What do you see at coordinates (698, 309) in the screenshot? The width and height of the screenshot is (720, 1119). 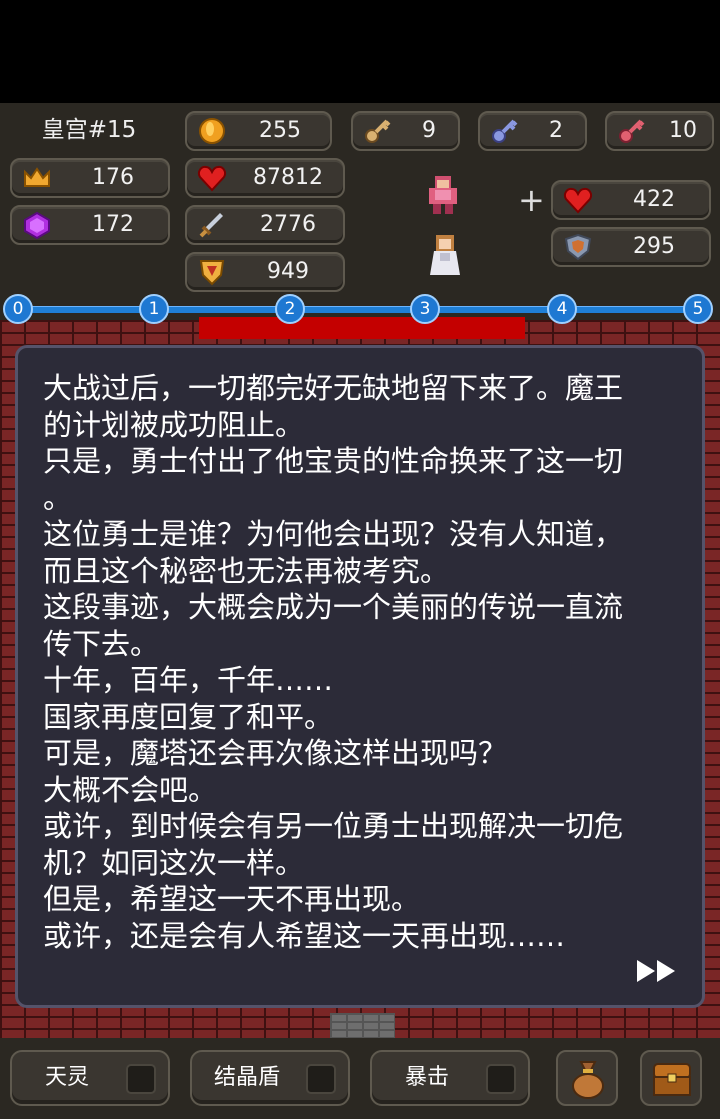 I see `progress-node-5: 5` at bounding box center [698, 309].